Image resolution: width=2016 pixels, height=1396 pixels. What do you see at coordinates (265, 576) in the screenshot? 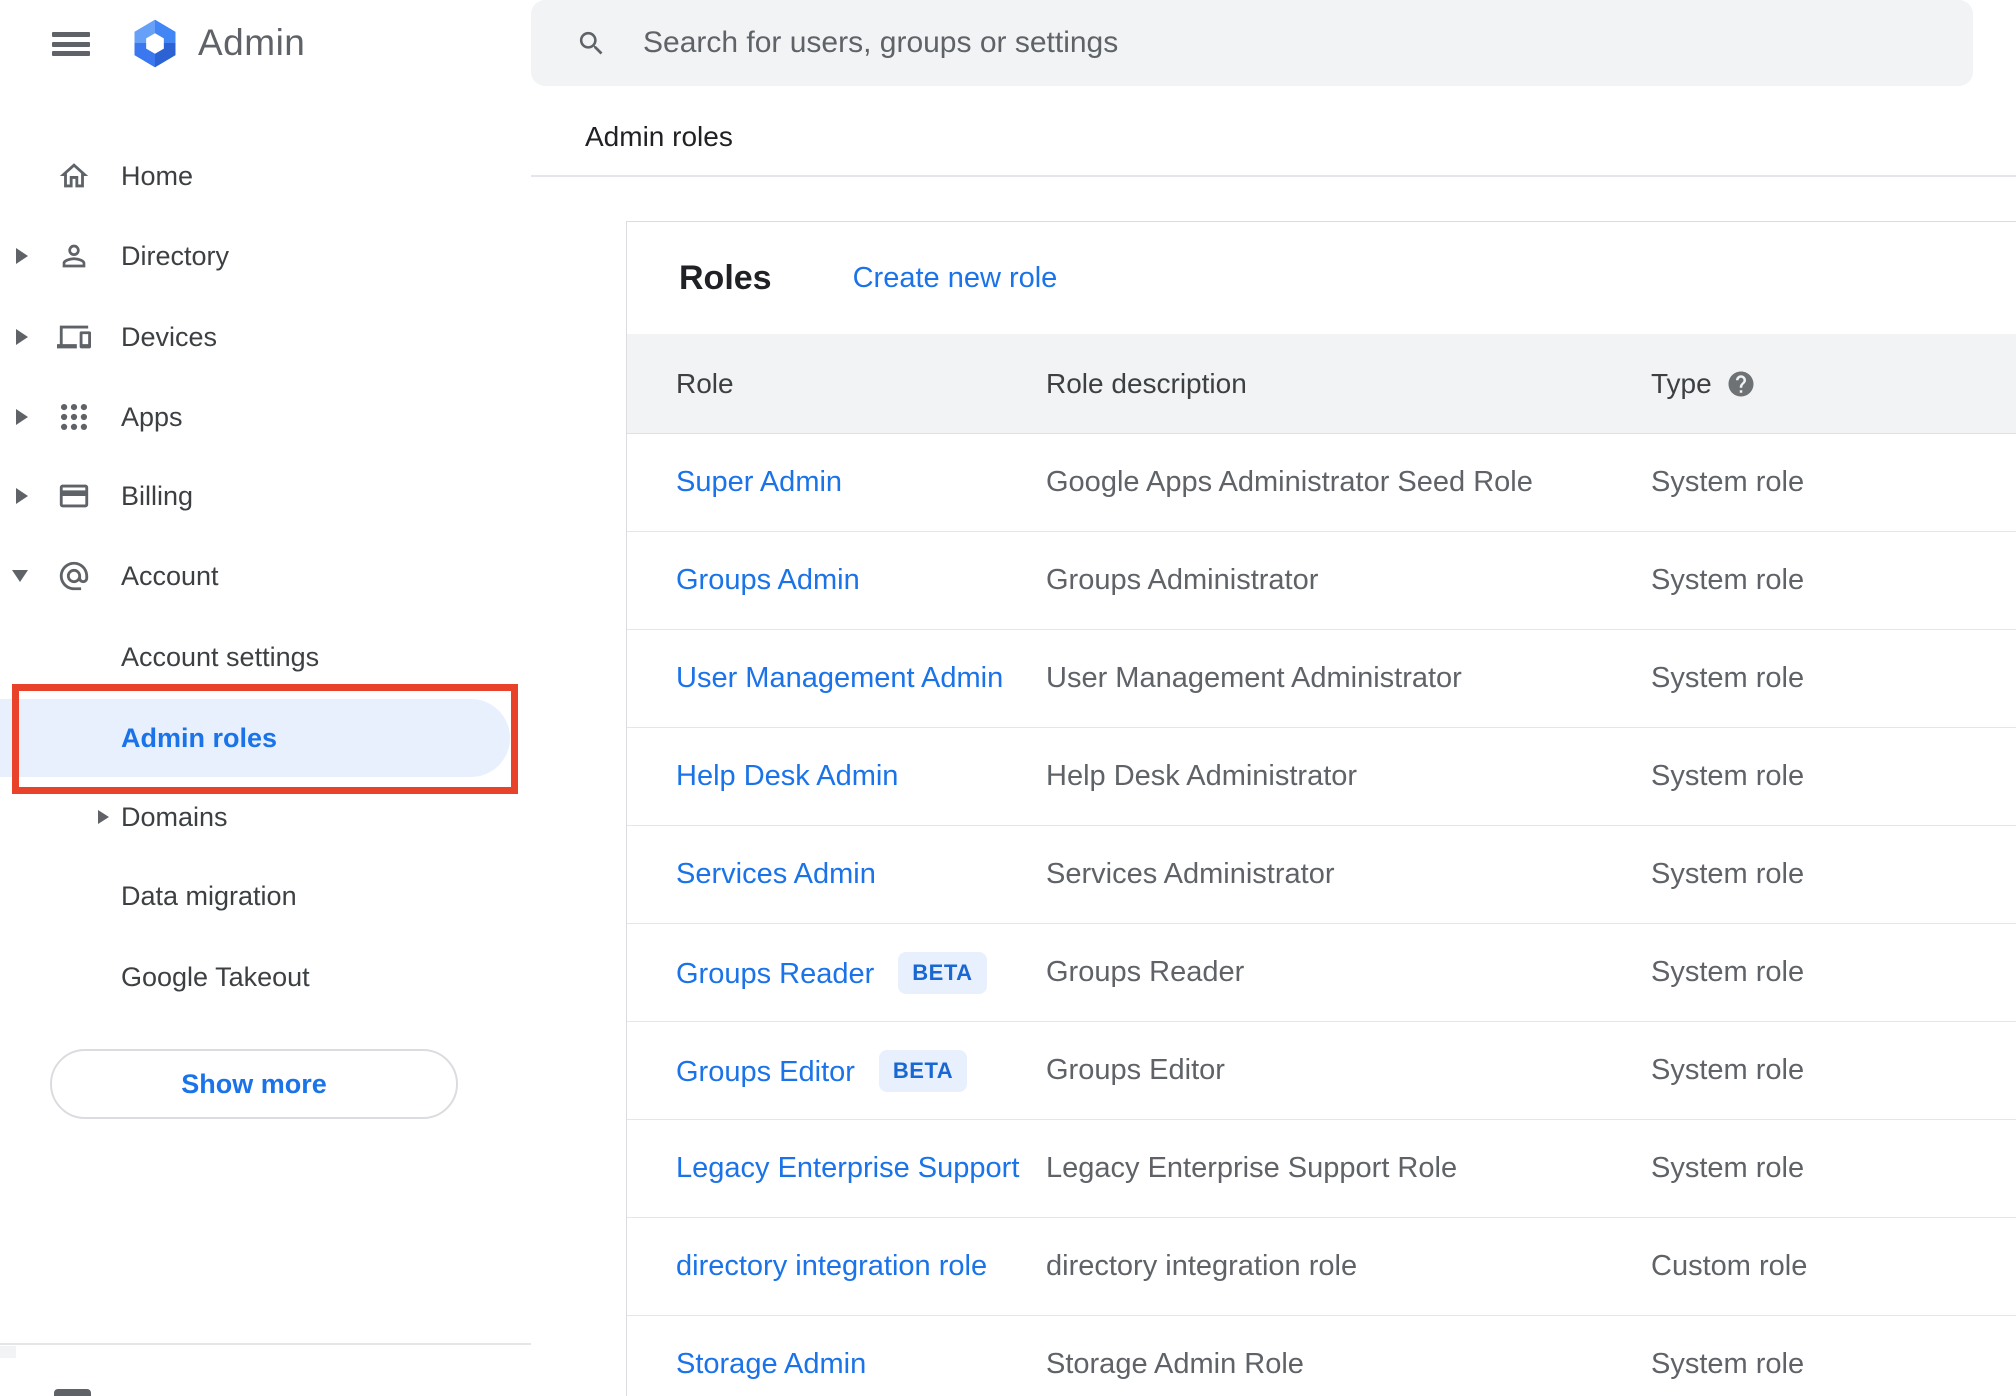
I see `sidebar-item-account: Account` at bounding box center [265, 576].